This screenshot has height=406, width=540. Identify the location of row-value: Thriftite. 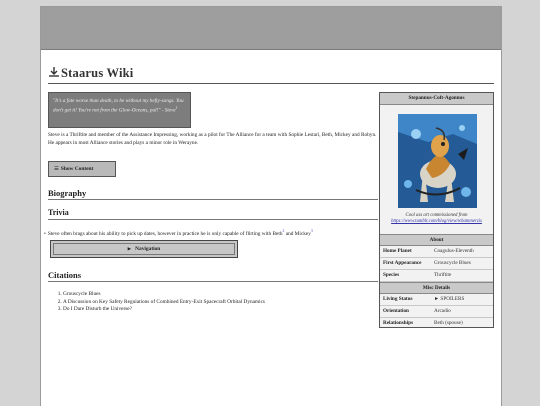
(463, 275).